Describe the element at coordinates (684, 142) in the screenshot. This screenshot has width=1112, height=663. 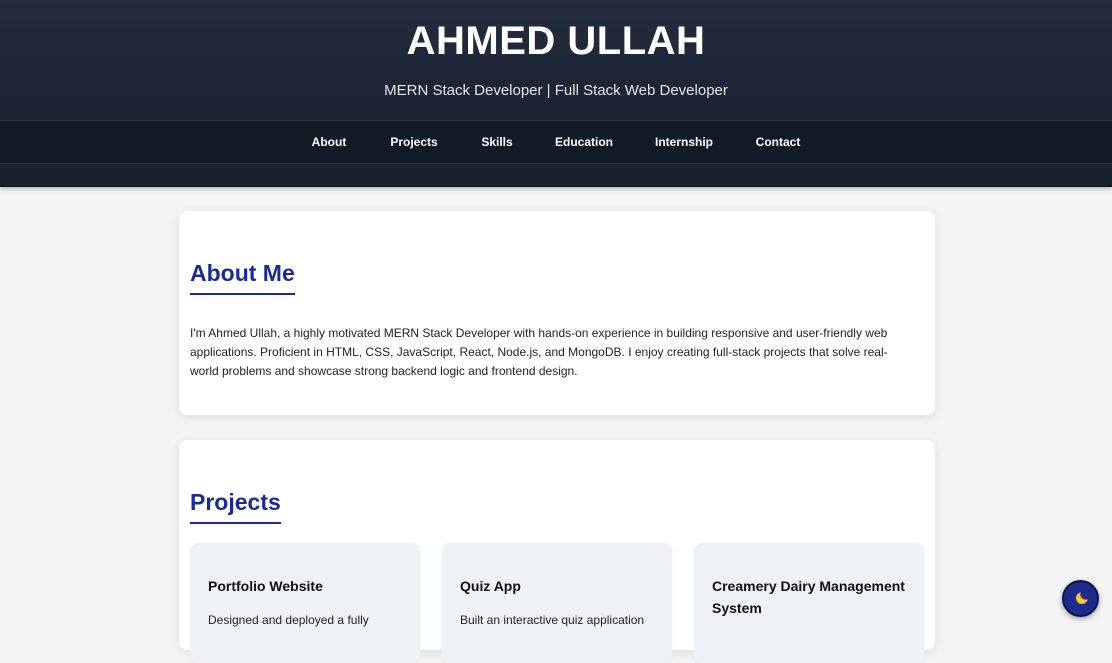
I see `nav-link-internship: Internship` at that location.